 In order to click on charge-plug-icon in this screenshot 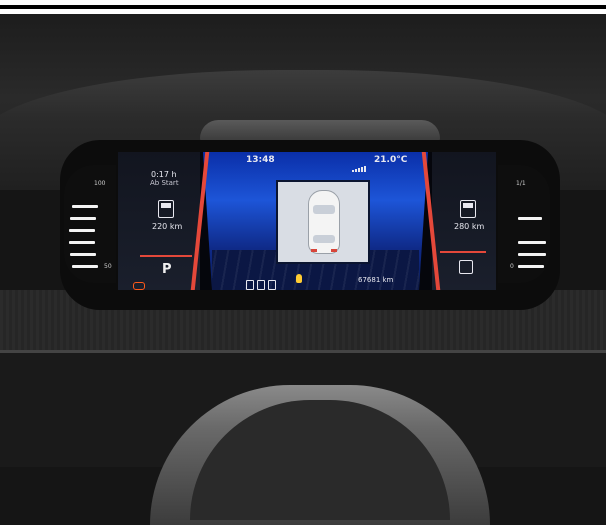, I will do `click(468, 209)`.